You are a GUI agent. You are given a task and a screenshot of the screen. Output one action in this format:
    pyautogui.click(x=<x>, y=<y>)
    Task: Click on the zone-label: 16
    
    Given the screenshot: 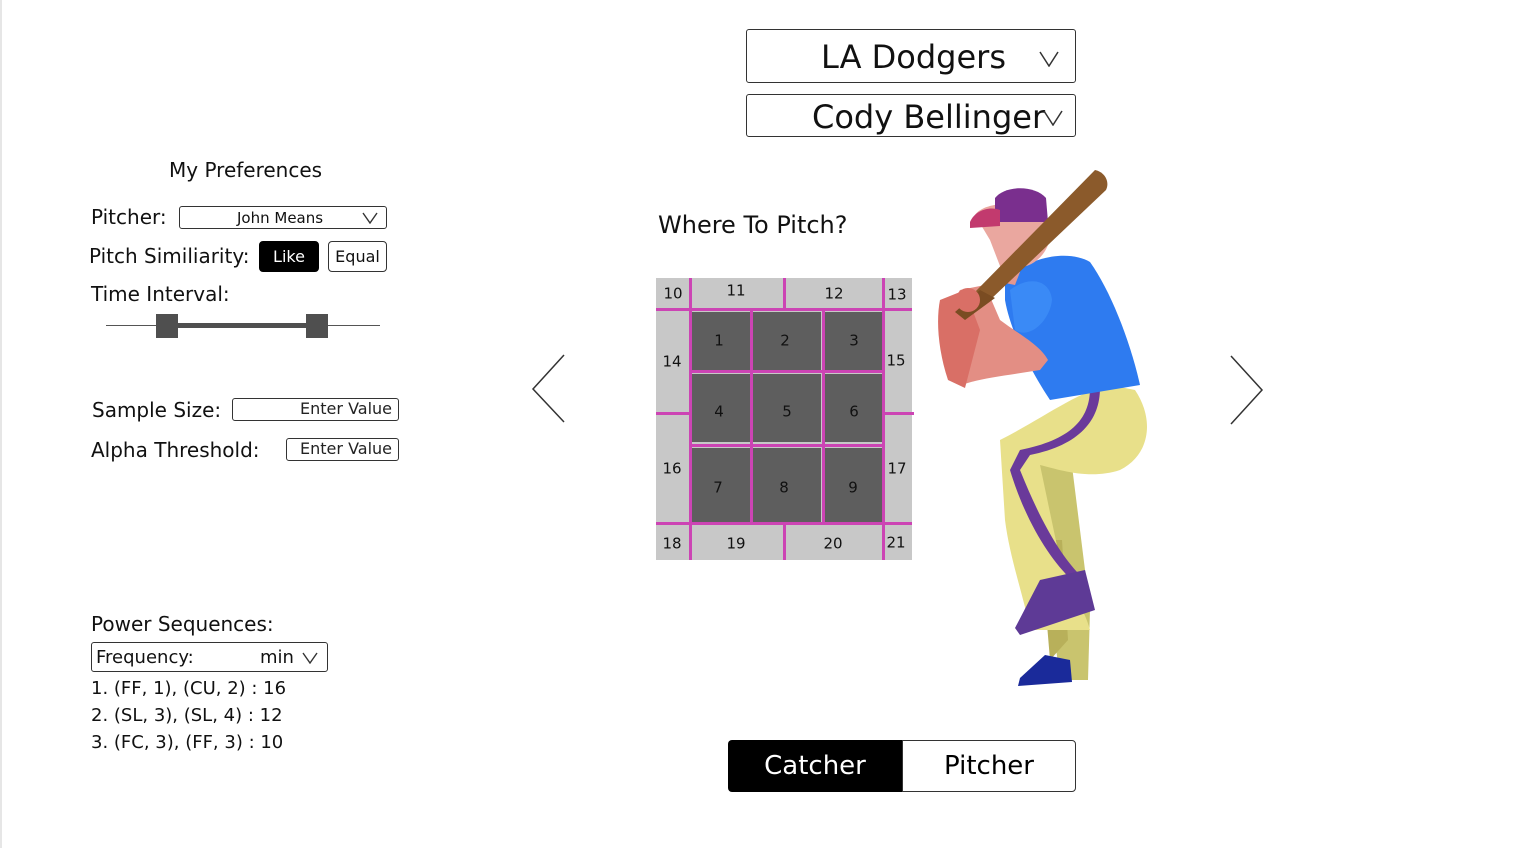 What is the action you would take?
    pyautogui.click(x=672, y=468)
    